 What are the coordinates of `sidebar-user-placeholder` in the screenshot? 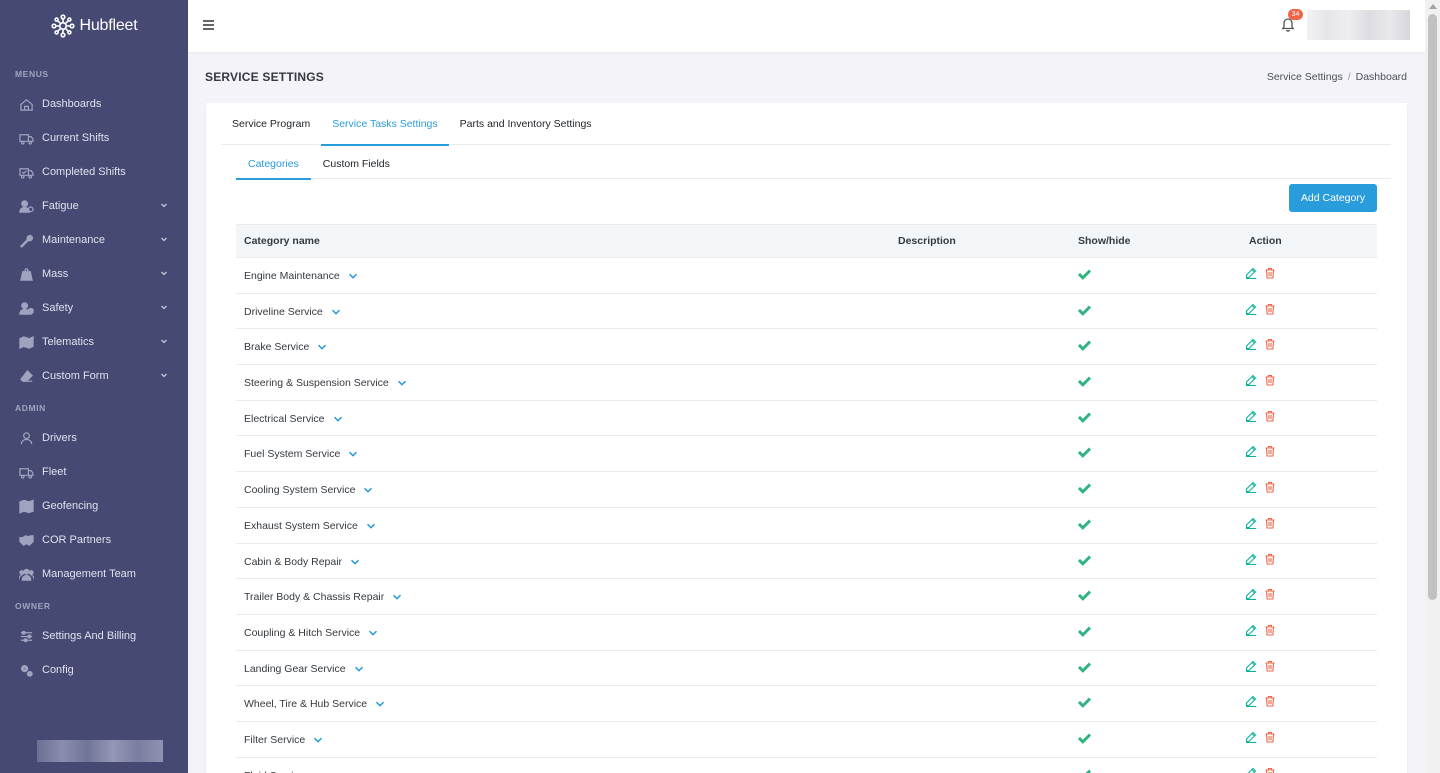 It's located at (100, 751).